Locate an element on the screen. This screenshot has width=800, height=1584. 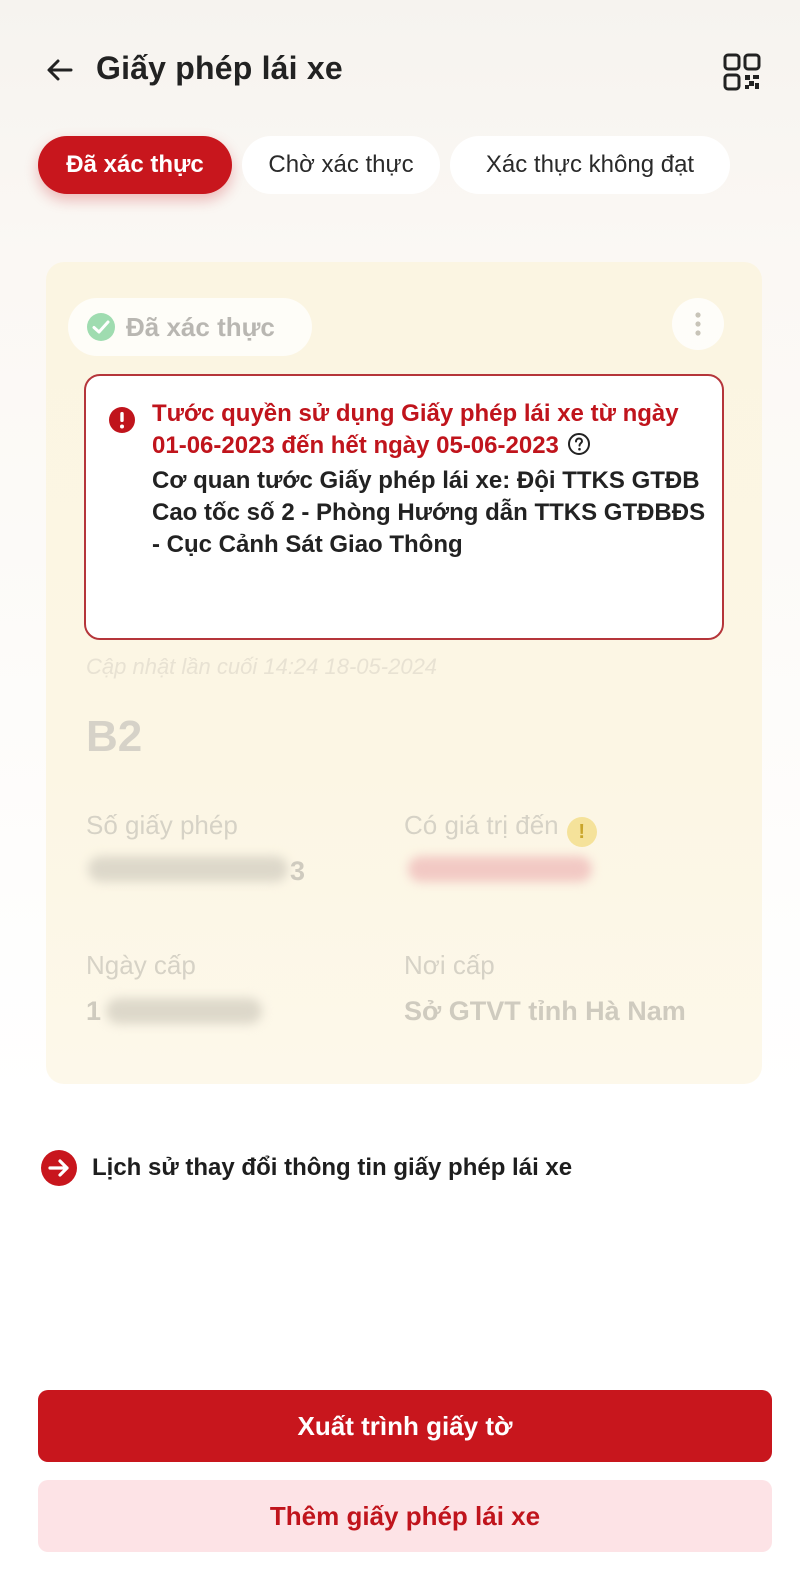
license-number-suffix: 3 is located at coordinates (298, 871).